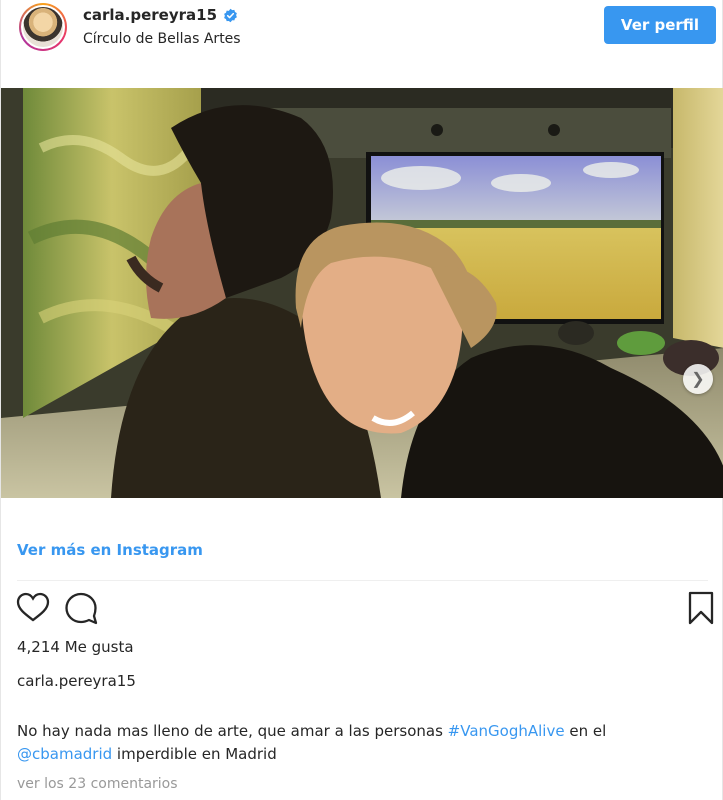  Describe the element at coordinates (110, 550) in the screenshot. I see `see-more-on-instagram-link: Ver más en Instagram` at that location.